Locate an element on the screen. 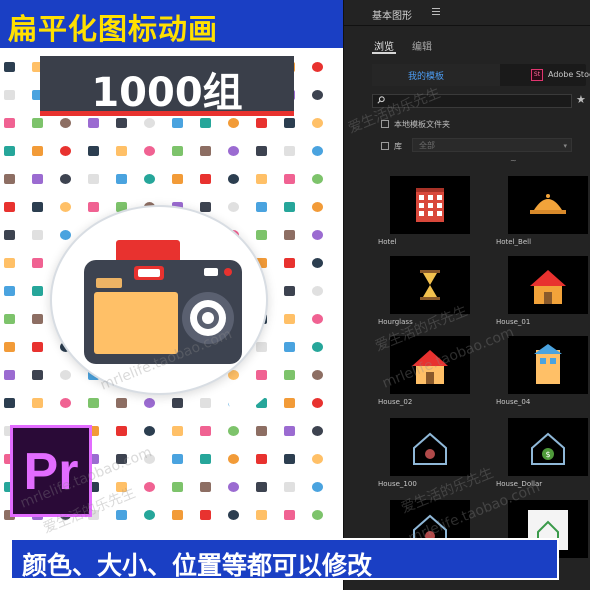 Image resolution: width=590 pixels, height=590 pixels. adobe-stock-button: Adobe Stock is located at coordinates (569, 74).